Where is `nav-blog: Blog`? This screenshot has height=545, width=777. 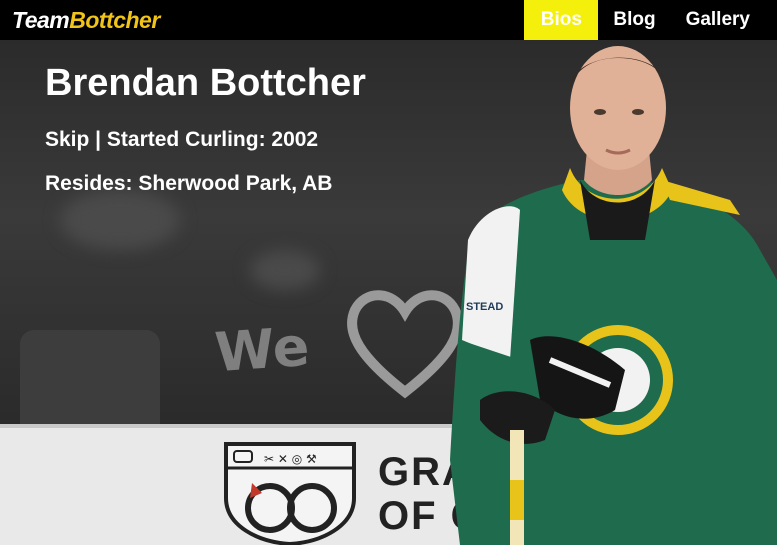
nav-blog: Blog is located at coordinates (634, 20).